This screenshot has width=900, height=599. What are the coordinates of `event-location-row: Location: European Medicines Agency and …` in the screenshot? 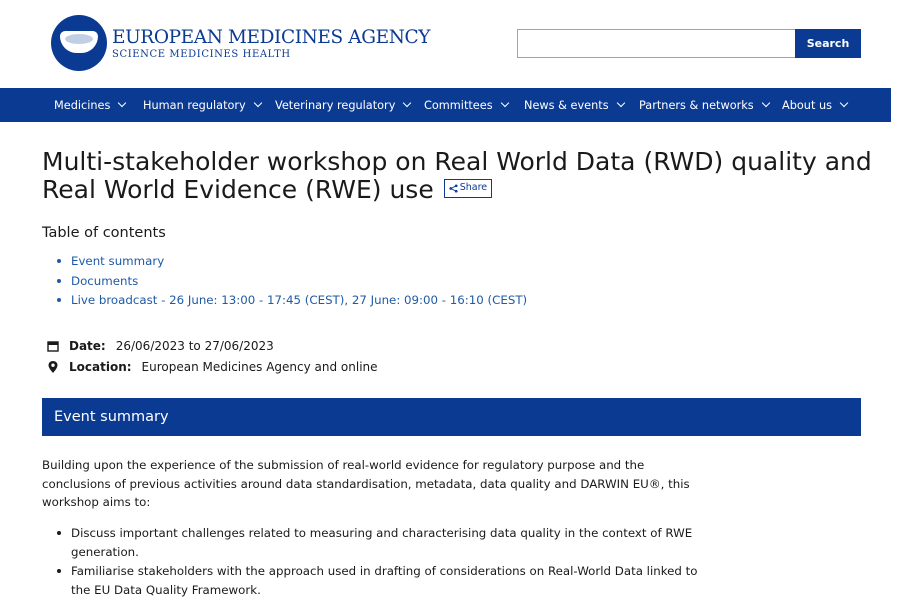 It's located at (212, 367).